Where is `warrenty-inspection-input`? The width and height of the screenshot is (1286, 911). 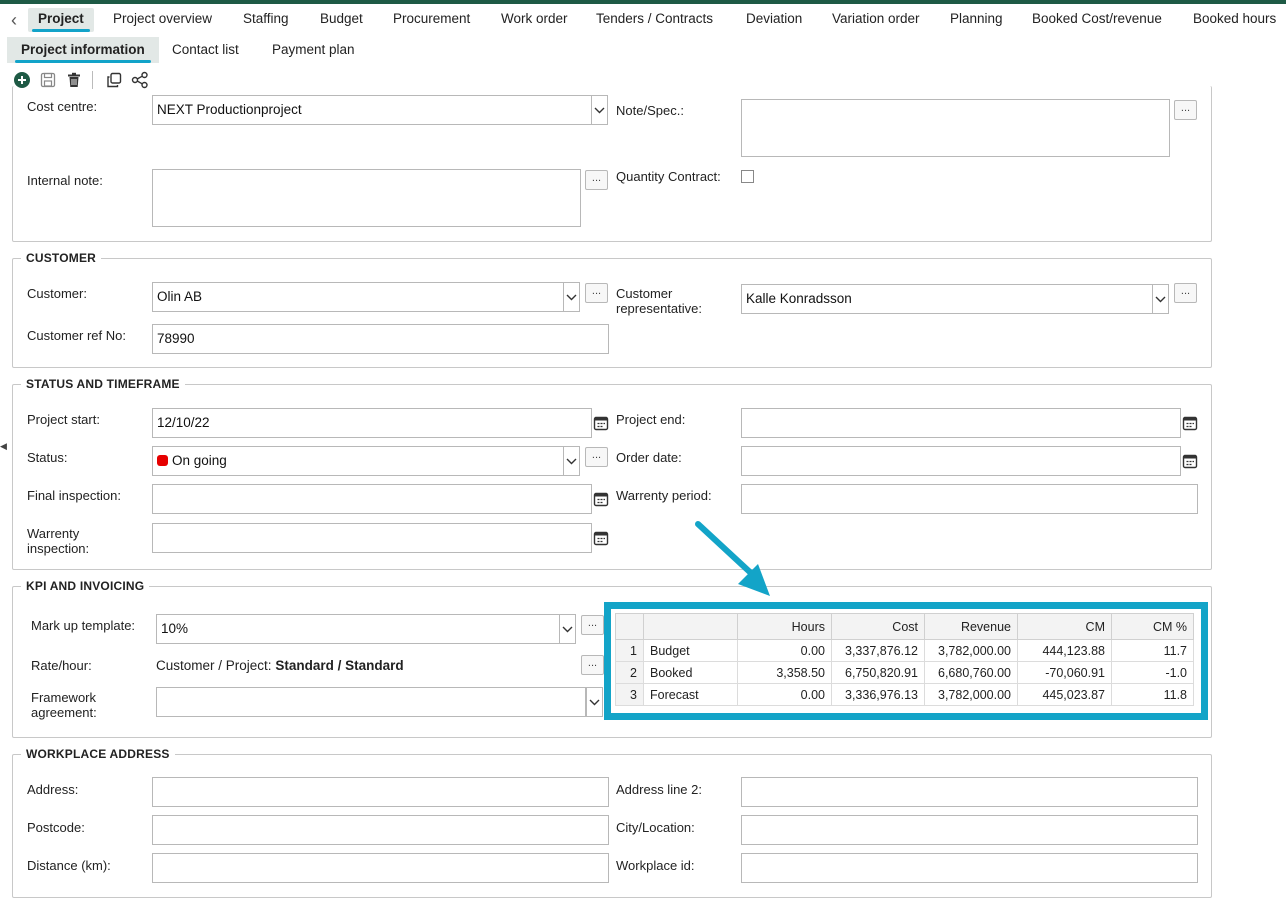
warrenty-inspection-input is located at coordinates (372, 538).